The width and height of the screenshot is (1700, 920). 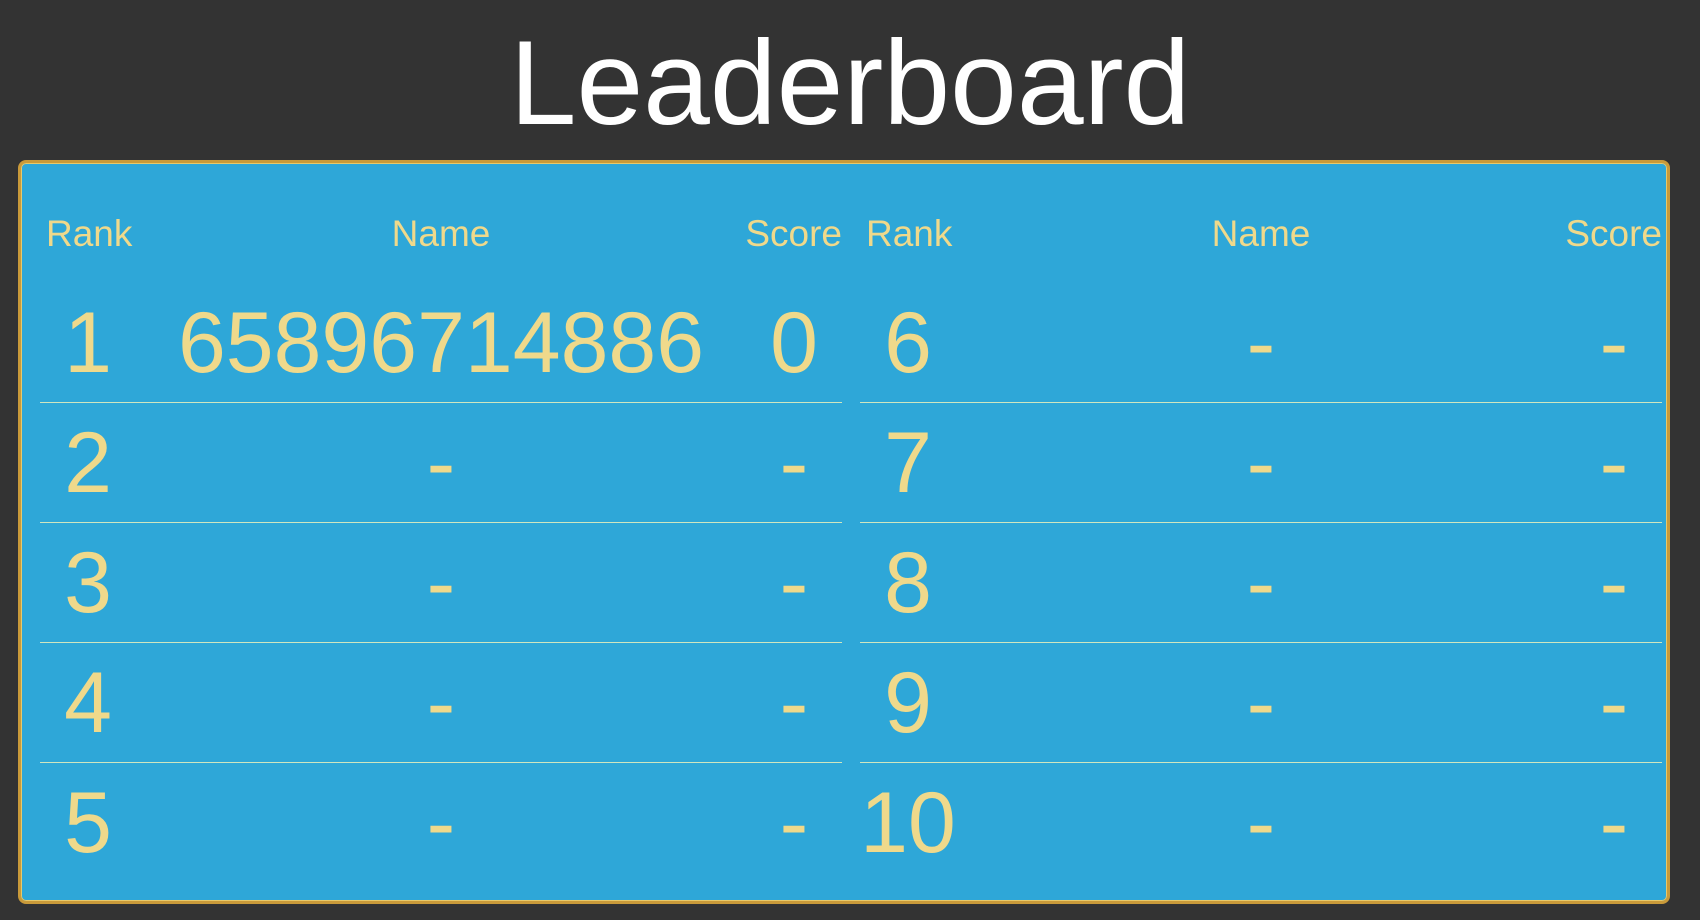 What do you see at coordinates (850, 83) in the screenshot?
I see `page-title: Leaderboard` at bounding box center [850, 83].